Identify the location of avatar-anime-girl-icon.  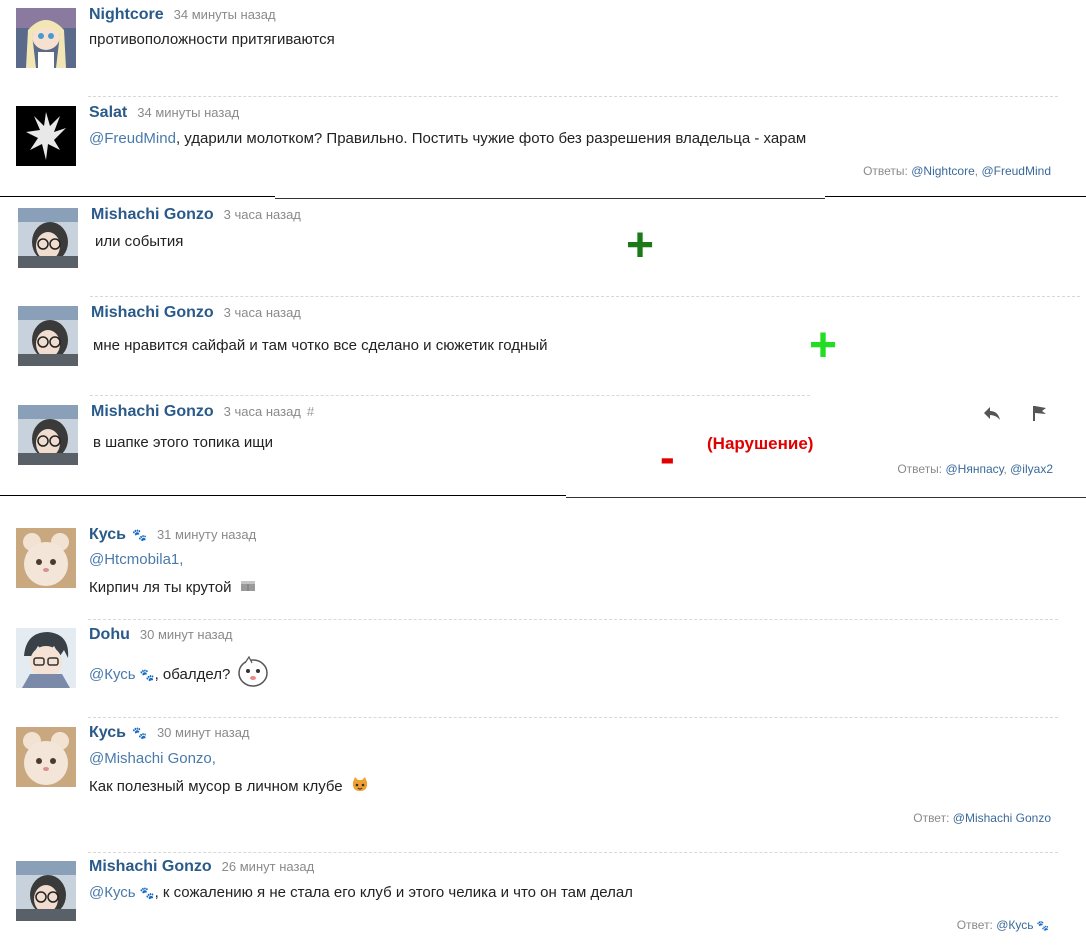
(46, 38).